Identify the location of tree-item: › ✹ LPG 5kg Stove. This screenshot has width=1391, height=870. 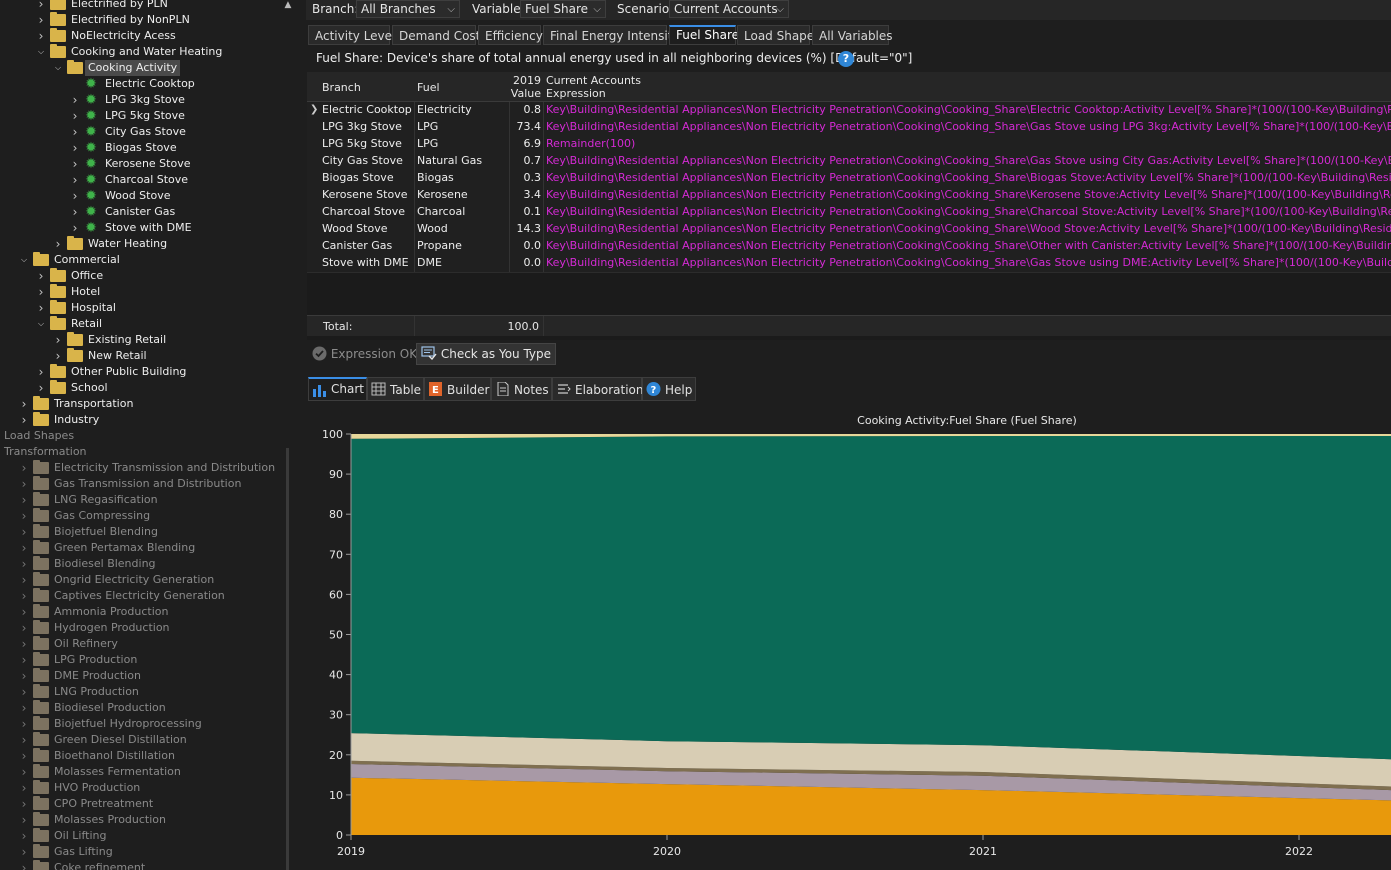
(149, 116).